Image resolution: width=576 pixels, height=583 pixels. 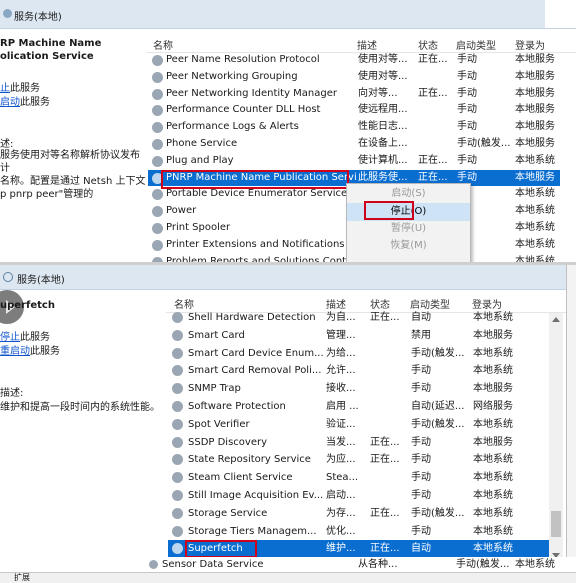 I want to click on column-status: 状态, so click(x=428, y=44).